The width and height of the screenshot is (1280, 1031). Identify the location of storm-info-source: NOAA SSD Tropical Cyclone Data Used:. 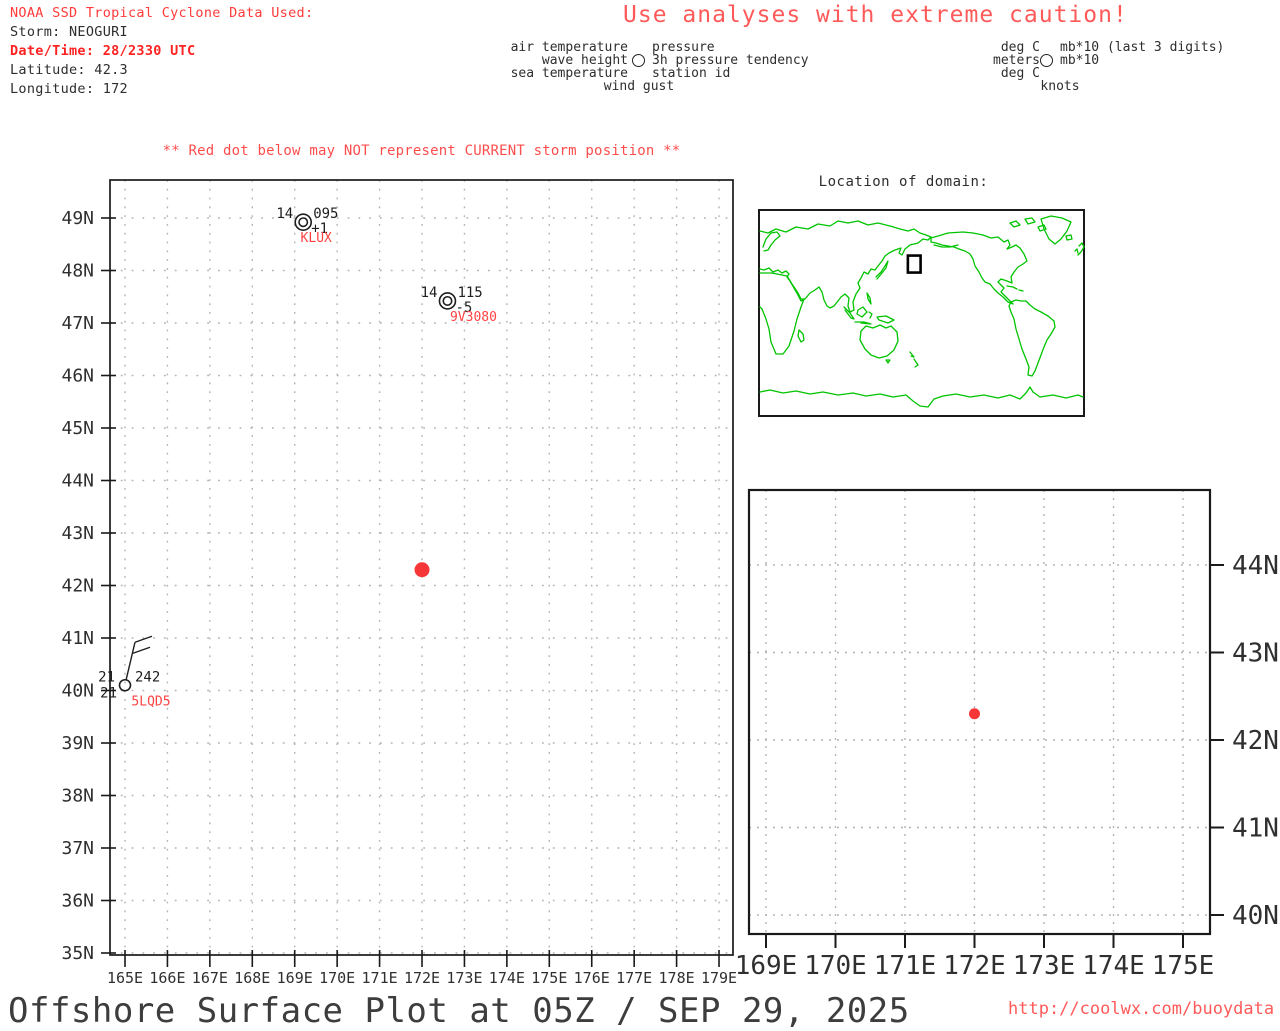
(162, 13).